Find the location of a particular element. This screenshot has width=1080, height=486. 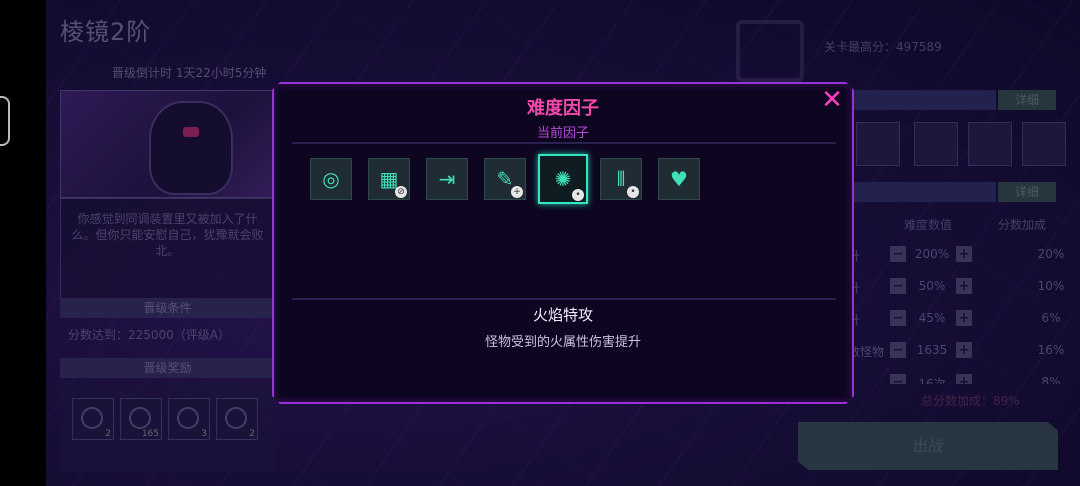

selected-factor-description: 怪物受到的火属性伤害提升 is located at coordinates (562, 342).